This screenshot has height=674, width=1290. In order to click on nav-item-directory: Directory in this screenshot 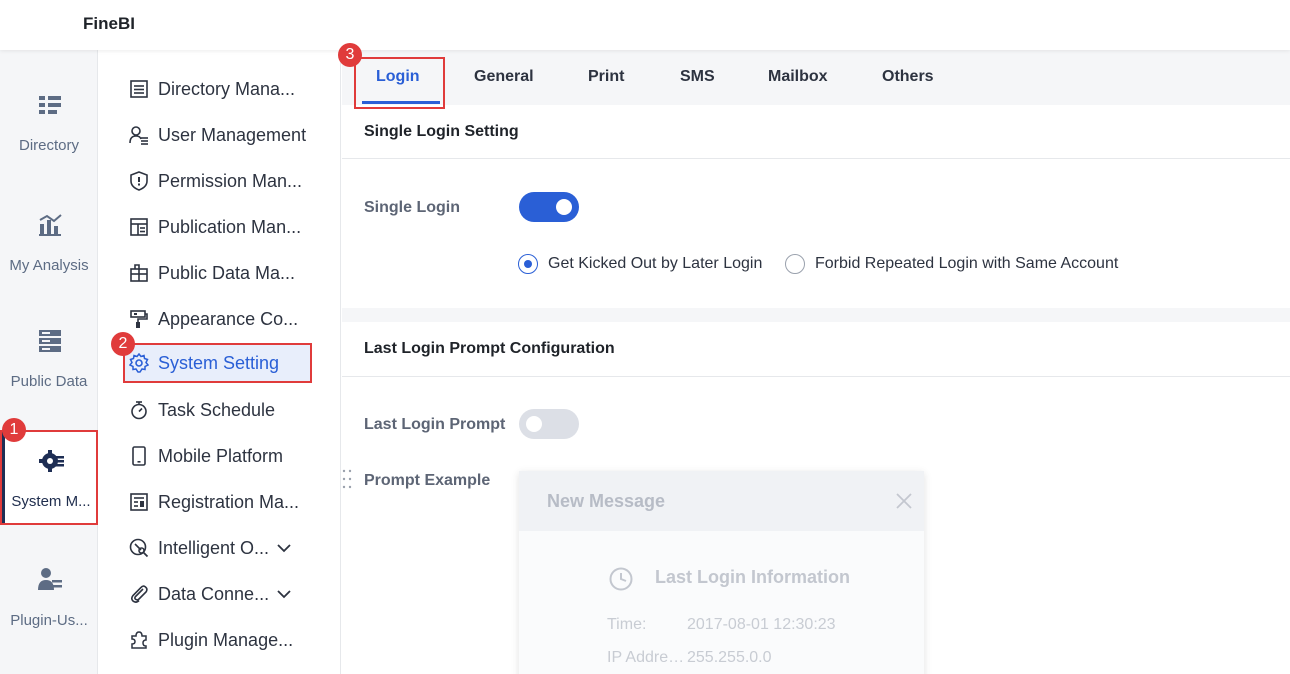, I will do `click(49, 127)`.